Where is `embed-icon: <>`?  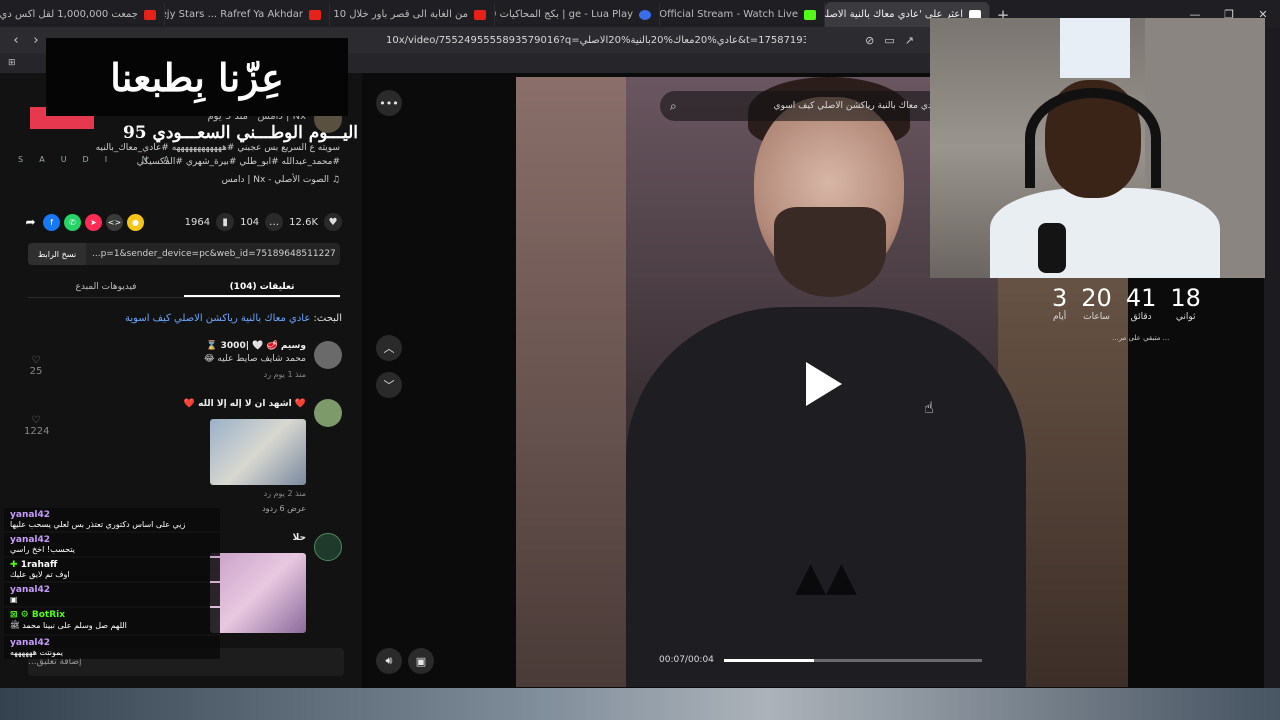 embed-icon: <> is located at coordinates (114, 222).